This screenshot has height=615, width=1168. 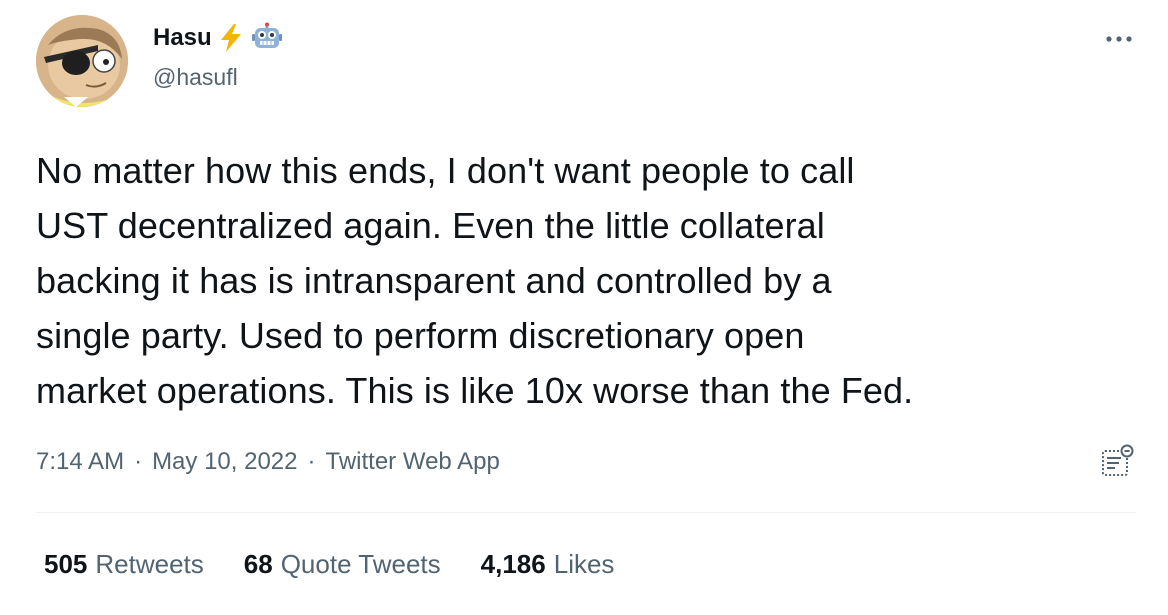 I want to click on more-horizontal-icon, so click(x=1119, y=39).